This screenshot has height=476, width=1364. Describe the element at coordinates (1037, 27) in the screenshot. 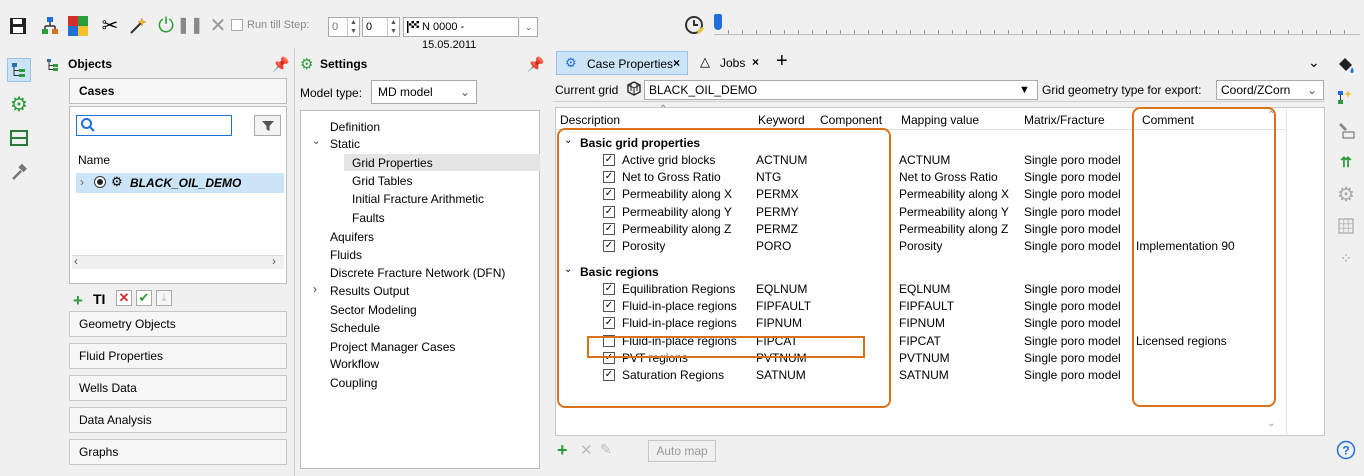

I see `timeline-slider` at that location.